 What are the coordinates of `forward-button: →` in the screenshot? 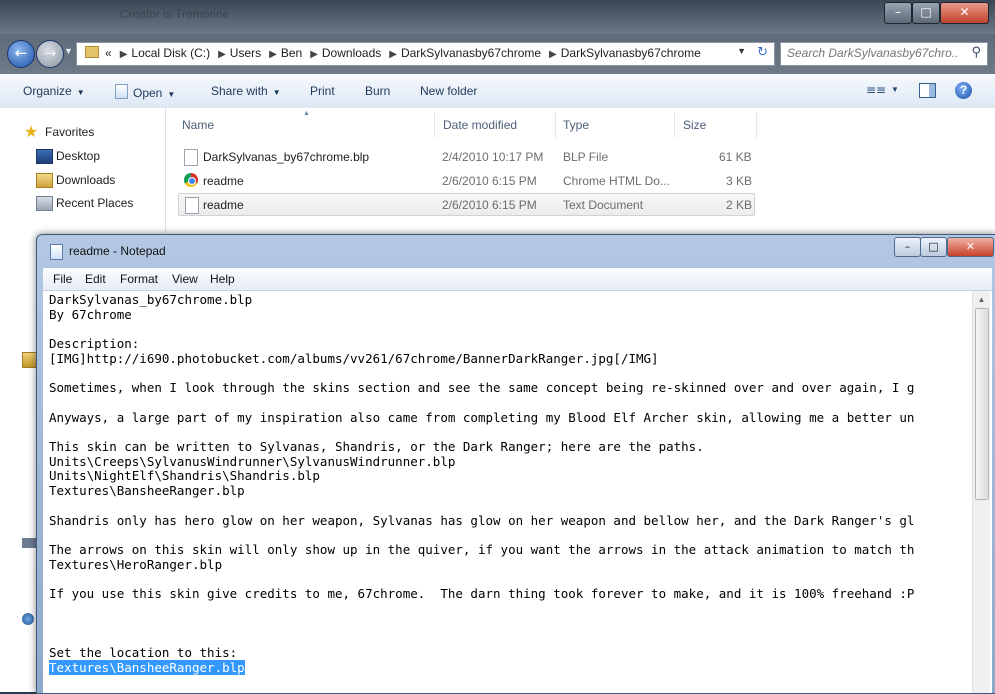 It's located at (50, 54).